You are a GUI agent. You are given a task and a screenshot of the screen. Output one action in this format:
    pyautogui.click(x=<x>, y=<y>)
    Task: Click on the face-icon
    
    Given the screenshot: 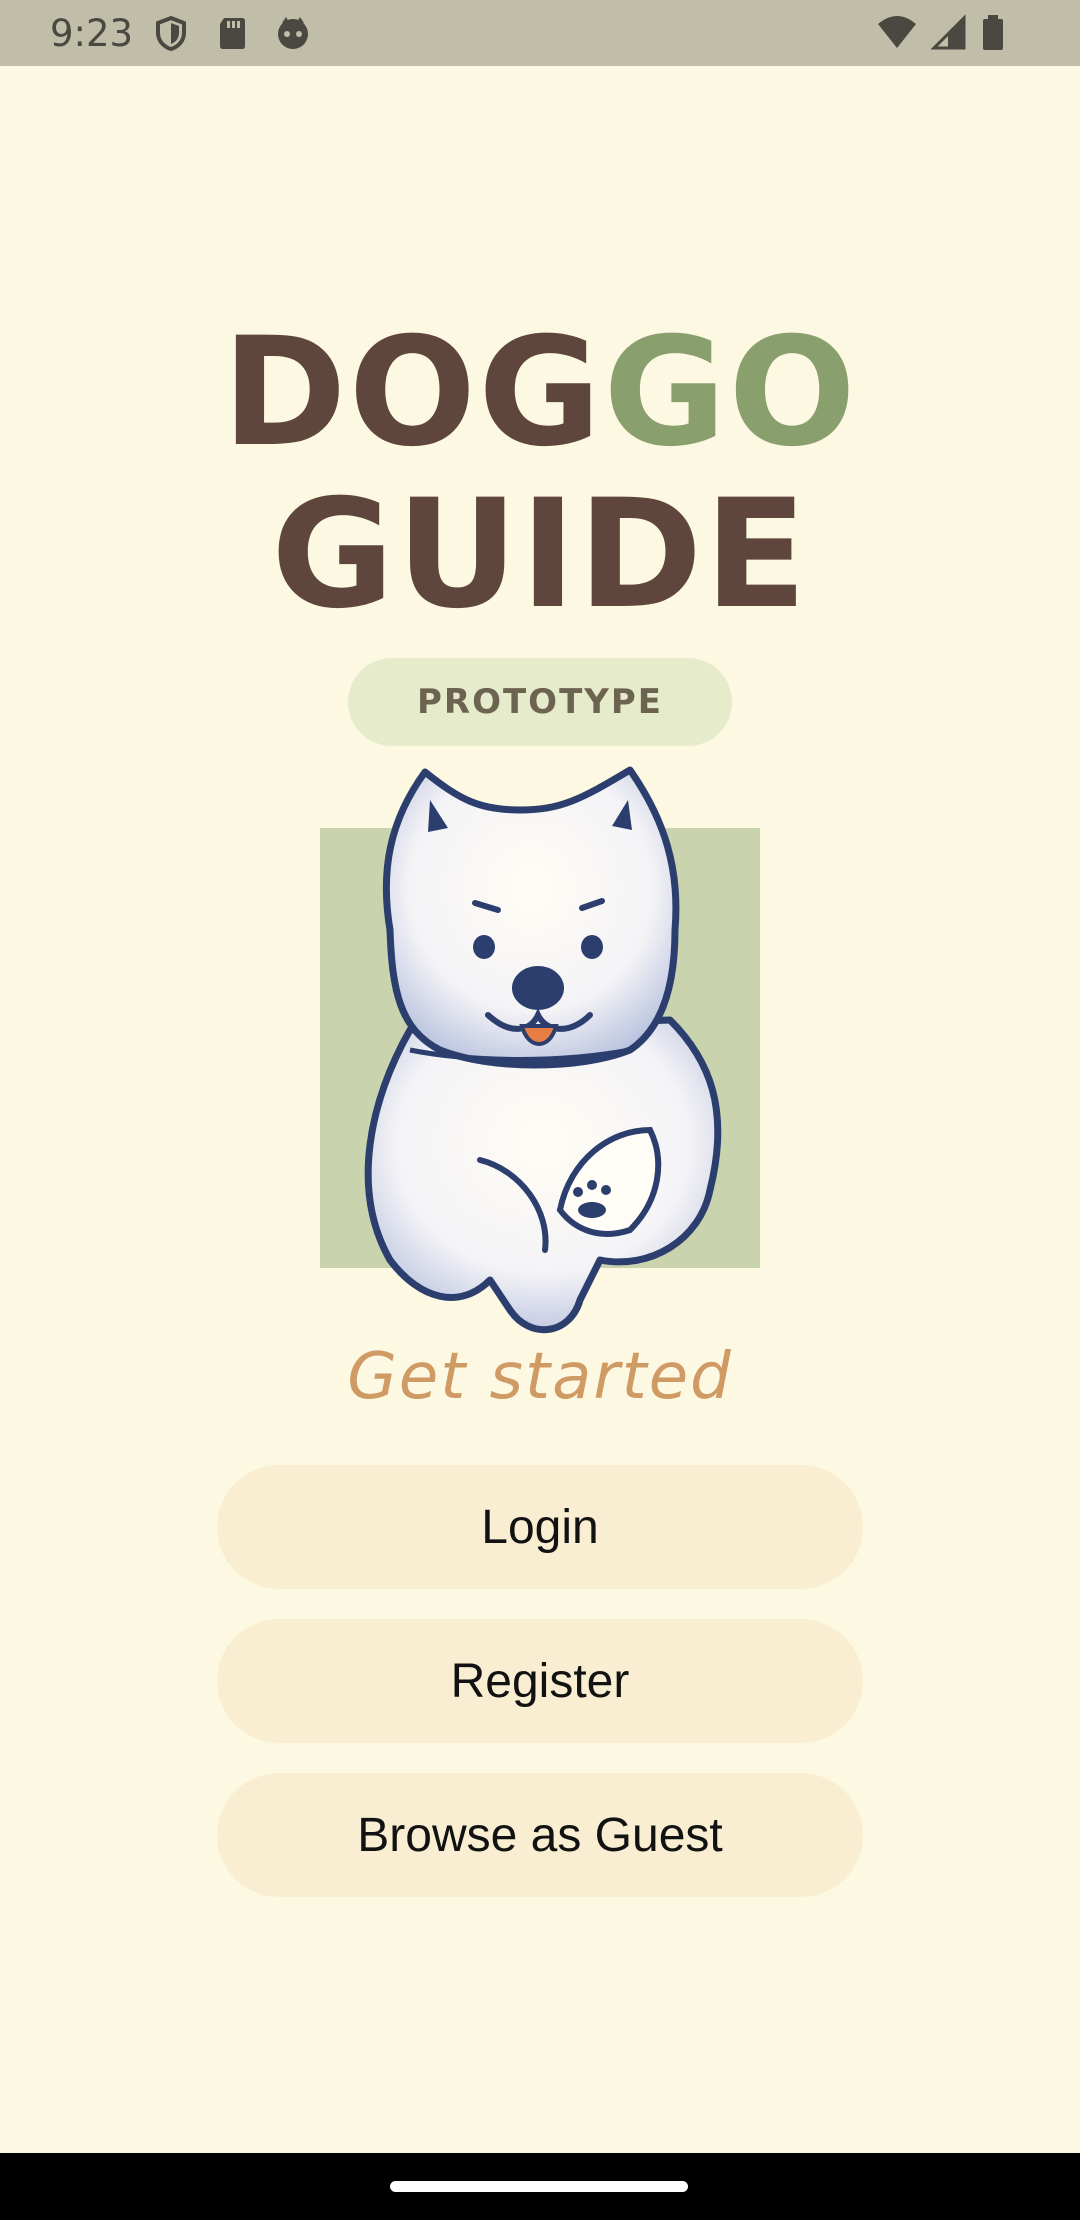 What is the action you would take?
    pyautogui.click(x=293, y=33)
    